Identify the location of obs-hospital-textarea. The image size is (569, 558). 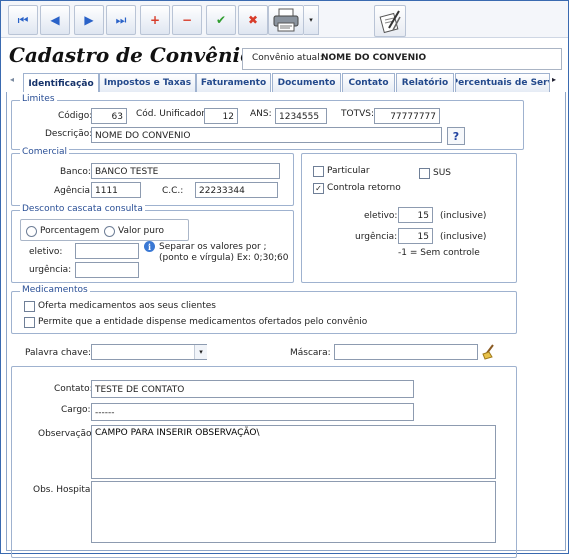
(293, 512).